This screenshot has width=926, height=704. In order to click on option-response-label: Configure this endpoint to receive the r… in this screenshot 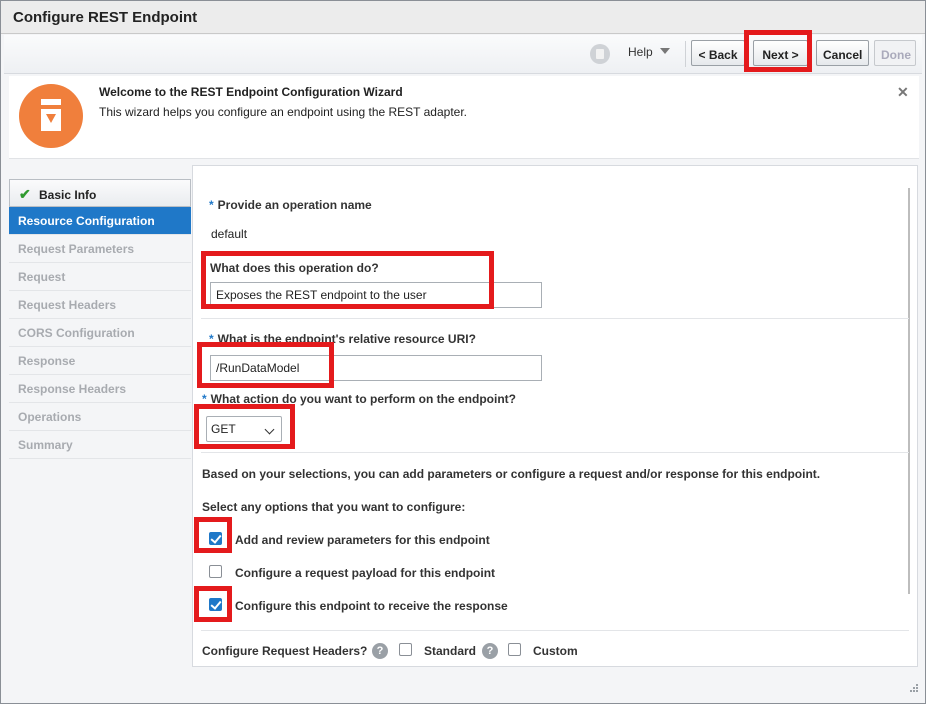, I will do `click(371, 606)`.